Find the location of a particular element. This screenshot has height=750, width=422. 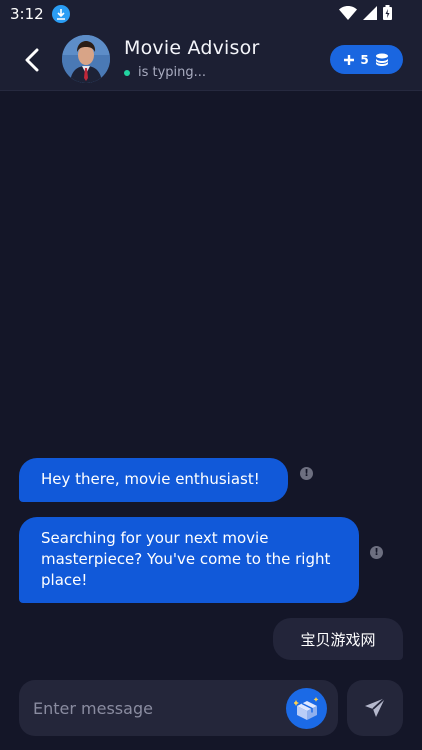

back-button is located at coordinates (32, 60).